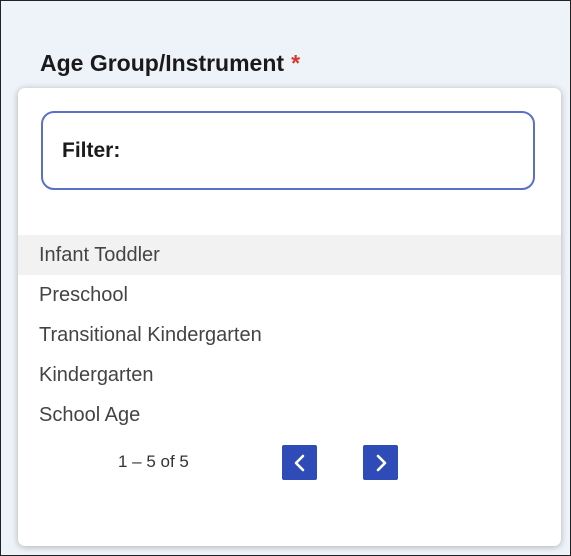 The image size is (571, 556). Describe the element at coordinates (288, 150) in the screenshot. I see `filter-input: Filter:` at that location.